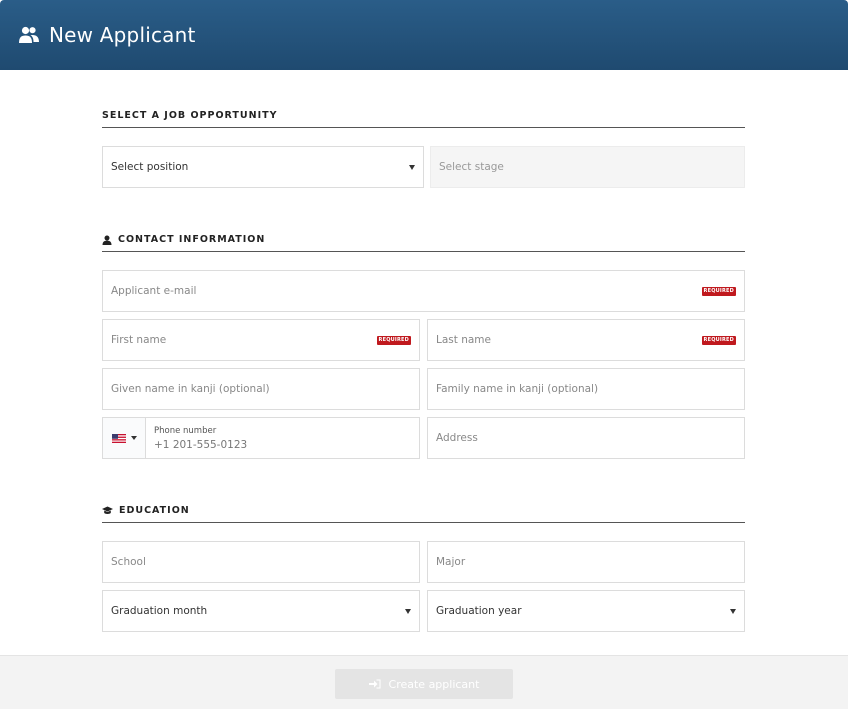 This screenshot has width=848, height=709. Describe the element at coordinates (159, 611) in the screenshot. I see `graduation-month-placeholder: Graduation month` at that location.